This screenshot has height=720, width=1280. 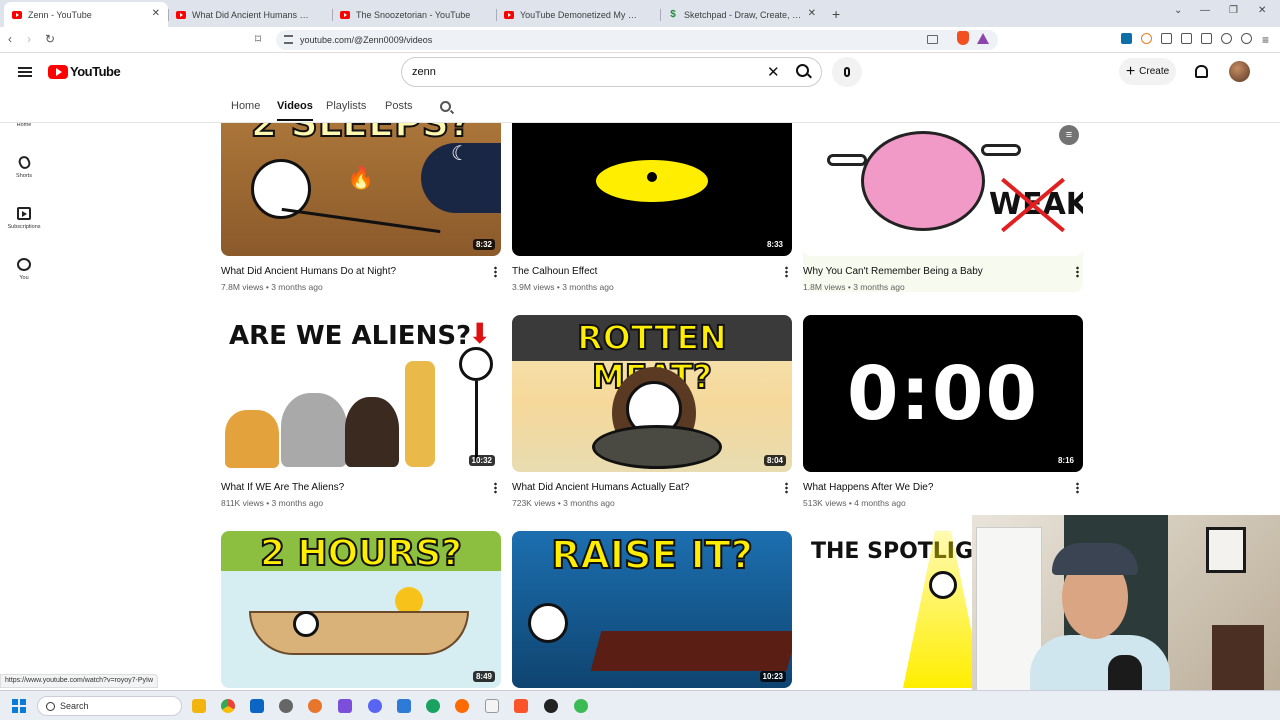 What do you see at coordinates (1166, 38) in the screenshot?
I see `extensions-puzzle-icon` at bounding box center [1166, 38].